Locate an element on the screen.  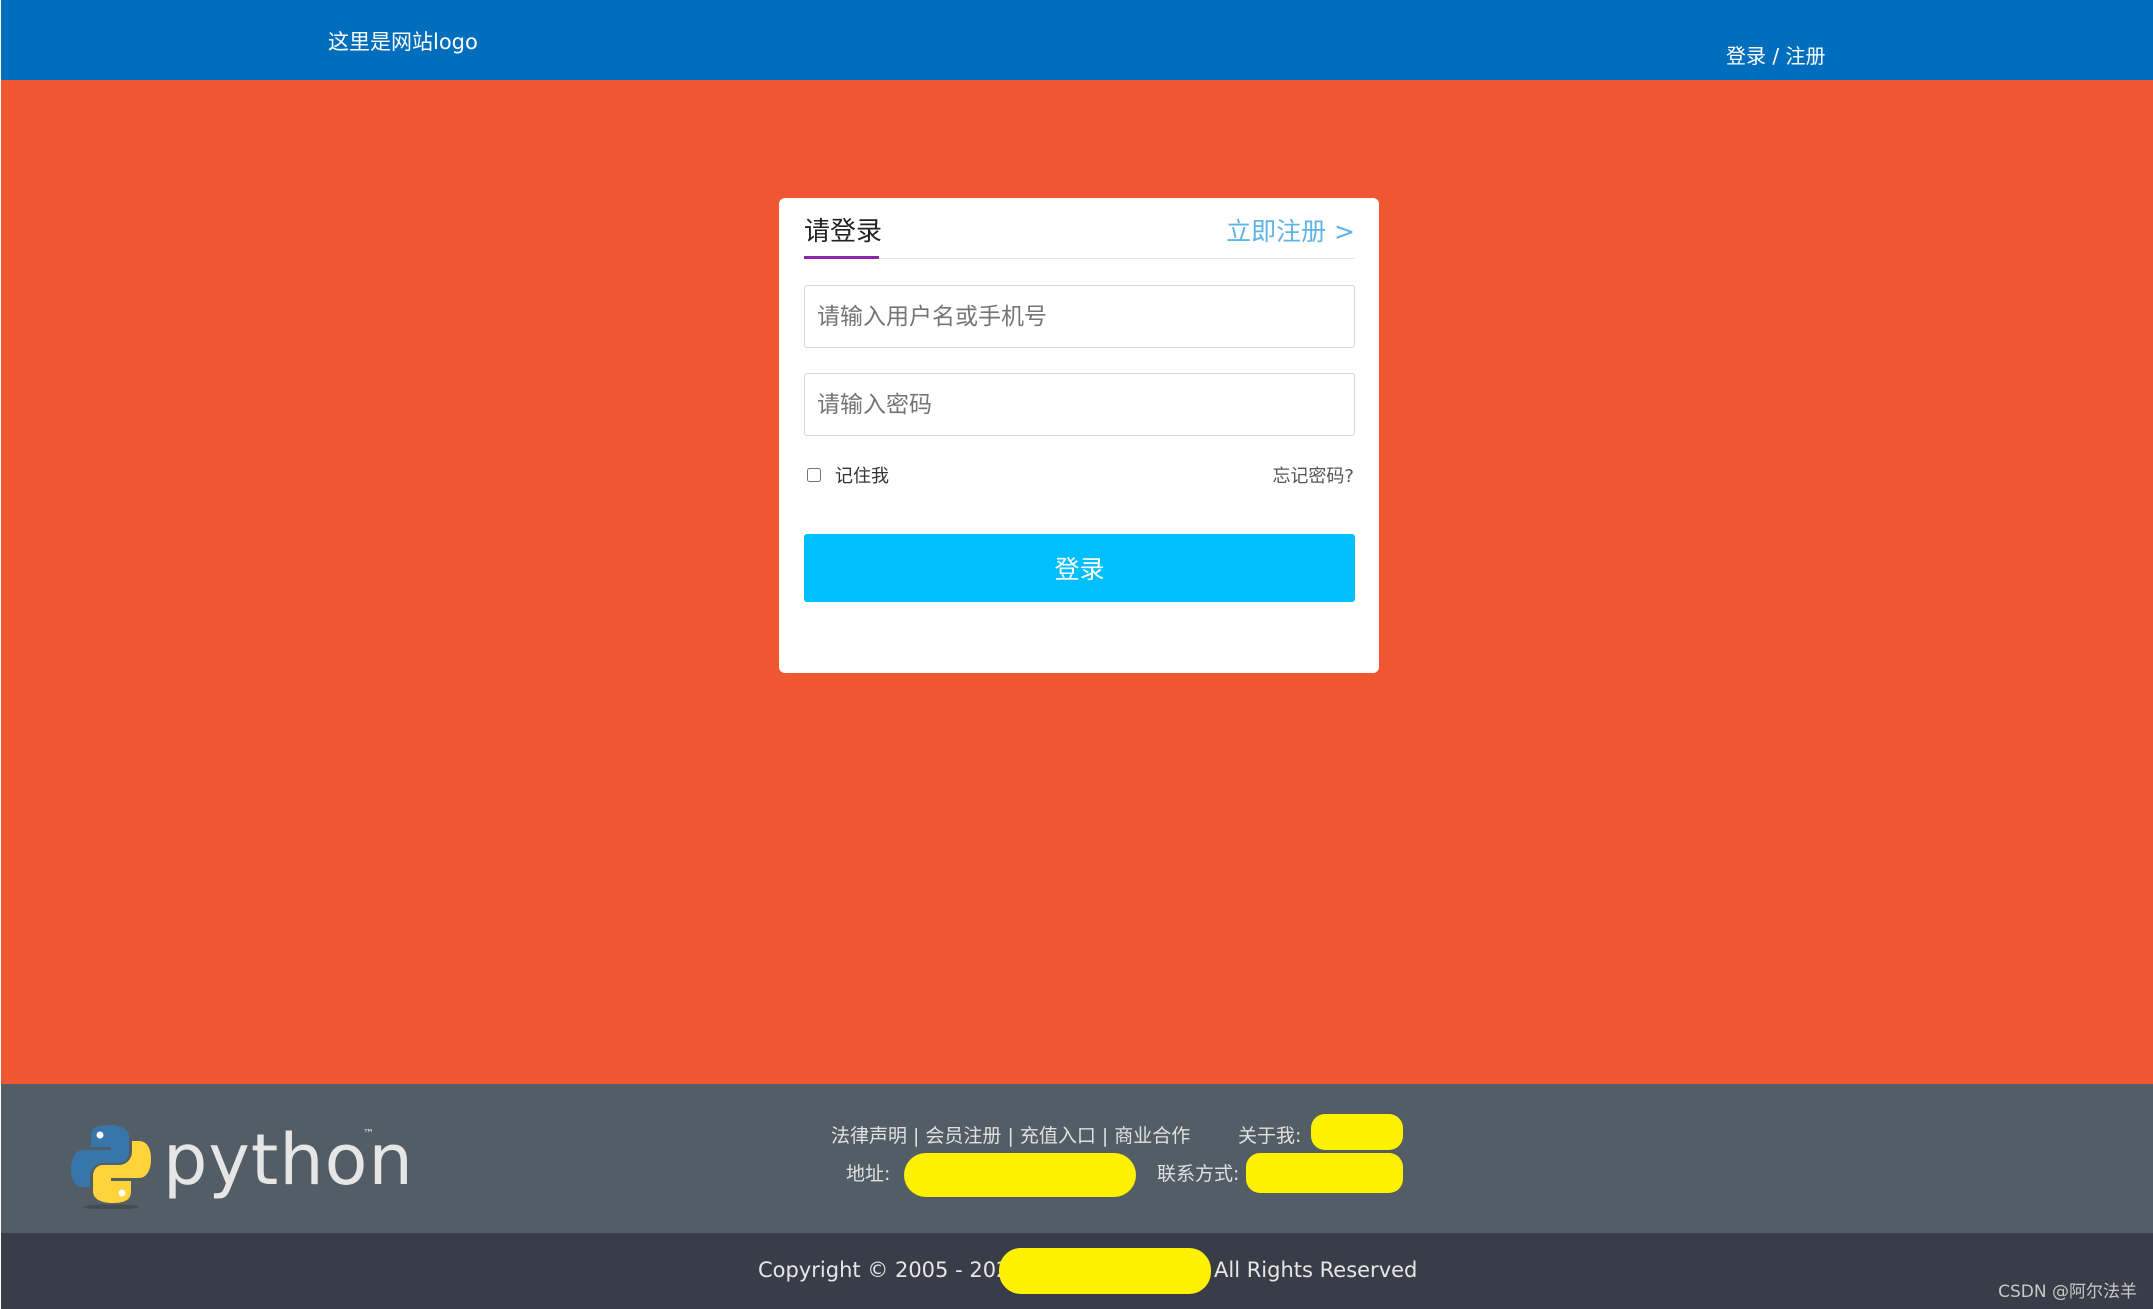
copyright-text: Copyright © 2005 - 2023 is located at coordinates (890, 1270).